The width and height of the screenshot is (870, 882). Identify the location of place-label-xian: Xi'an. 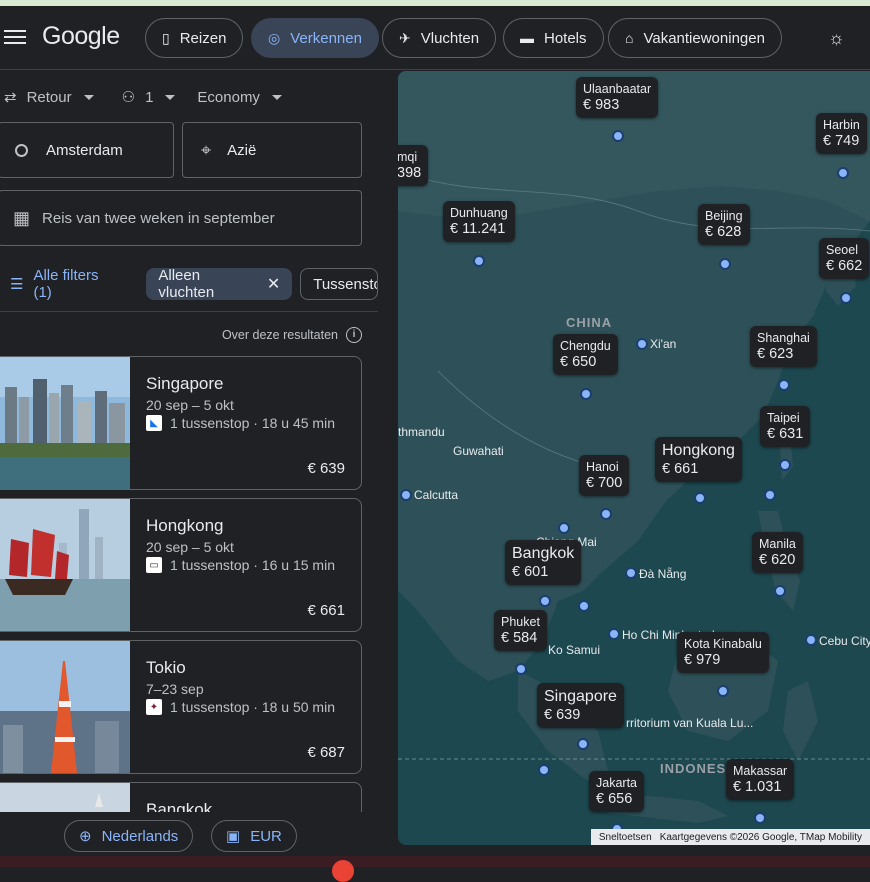
(663, 344).